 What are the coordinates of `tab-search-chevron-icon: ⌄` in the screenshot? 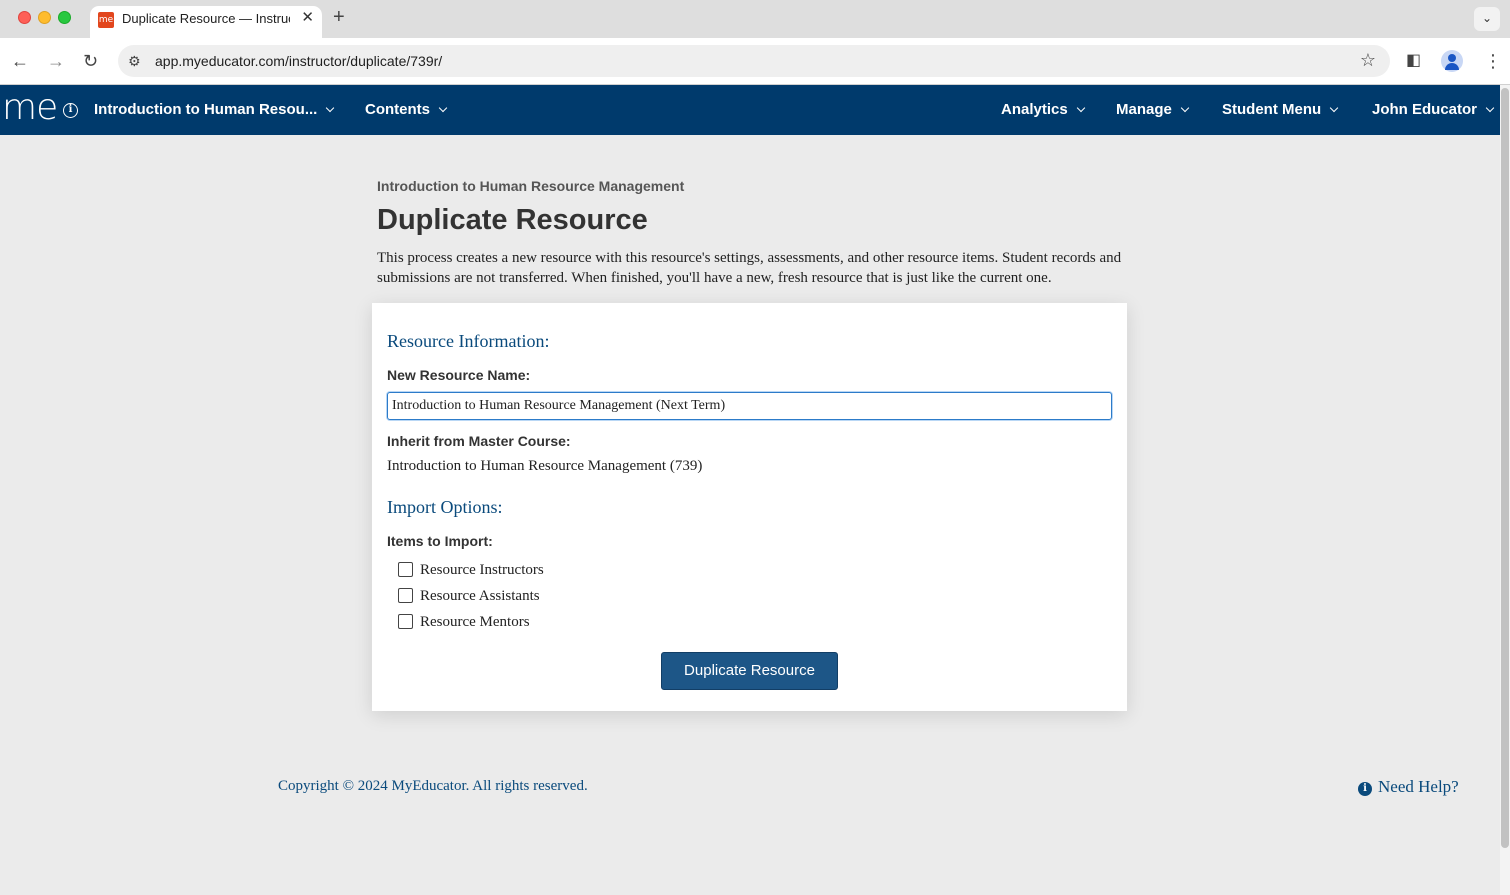 It's located at (1487, 19).